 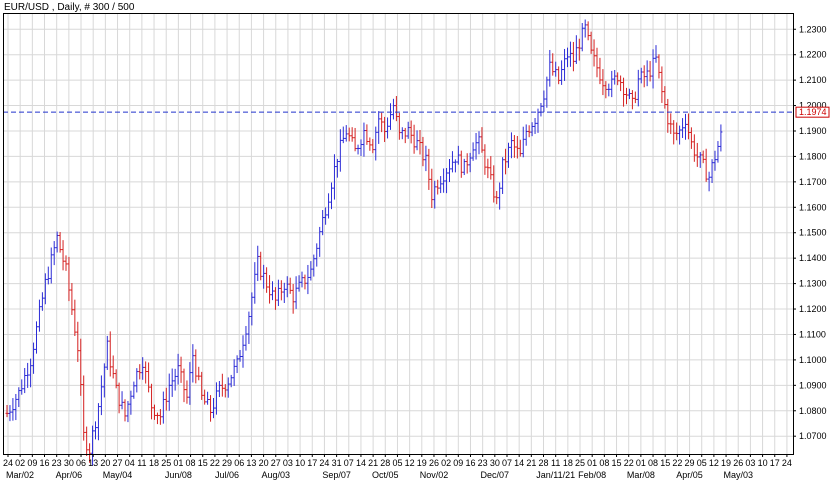 What do you see at coordinates (227, 475) in the screenshot?
I see `x-month-label: Jul/06` at bounding box center [227, 475].